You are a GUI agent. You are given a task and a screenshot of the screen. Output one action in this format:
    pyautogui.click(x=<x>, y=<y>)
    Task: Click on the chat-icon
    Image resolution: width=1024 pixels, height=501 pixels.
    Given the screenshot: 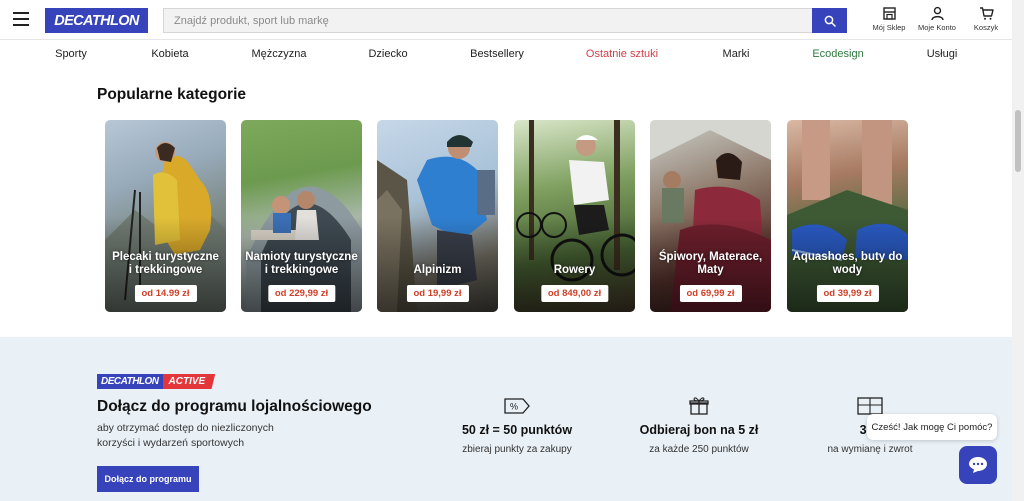 What is the action you would take?
    pyautogui.click(x=978, y=465)
    